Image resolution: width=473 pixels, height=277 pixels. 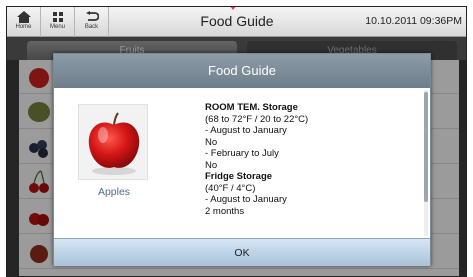 What do you see at coordinates (225, 211) in the screenshot?
I see `storage-detail-line: 2 months` at bounding box center [225, 211].